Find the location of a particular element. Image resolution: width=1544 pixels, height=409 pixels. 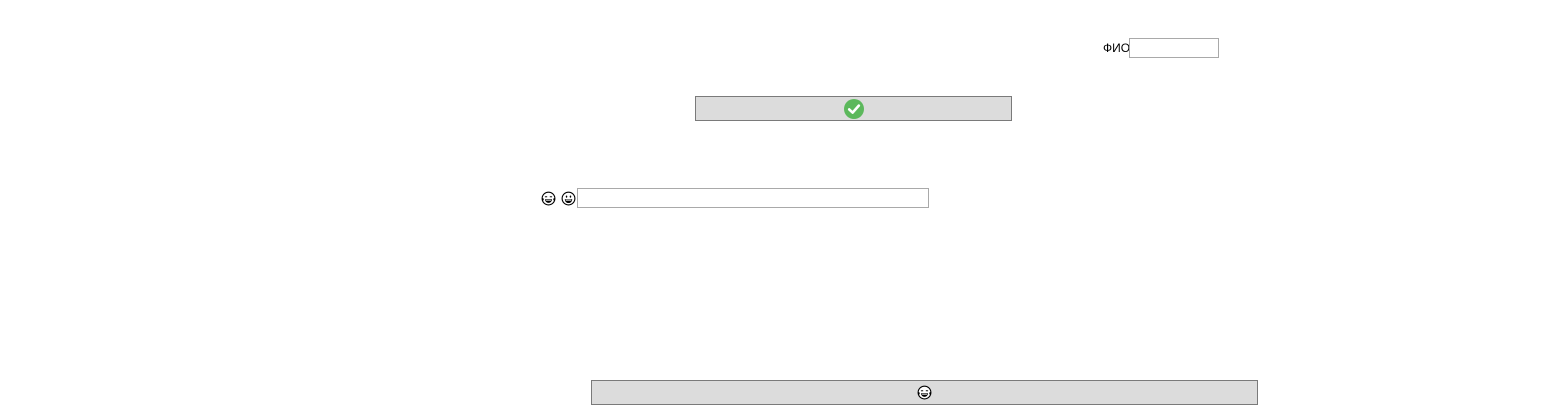

emoji-button is located at coordinates (924, 392).